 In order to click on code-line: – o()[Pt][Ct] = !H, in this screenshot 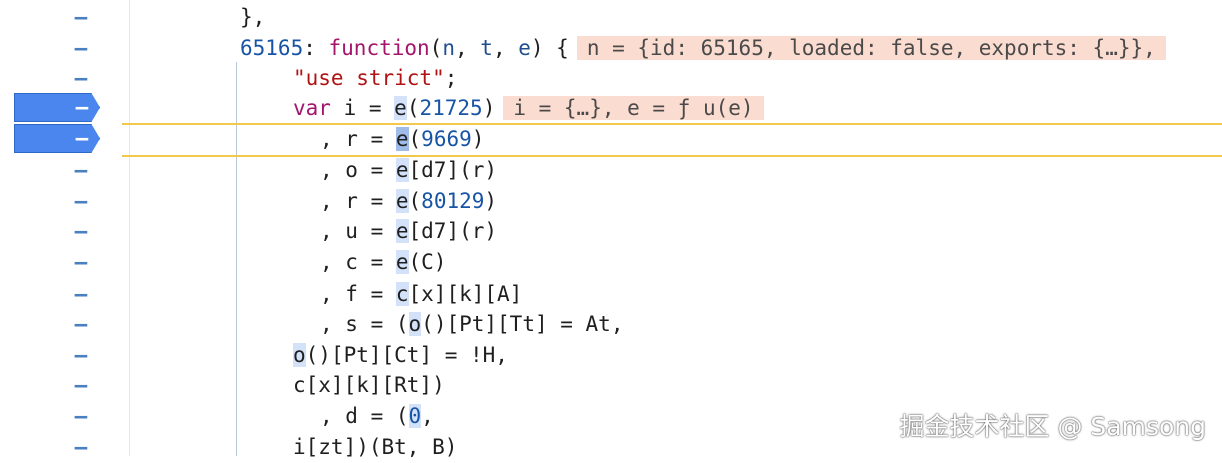, I will do `click(611, 355)`.